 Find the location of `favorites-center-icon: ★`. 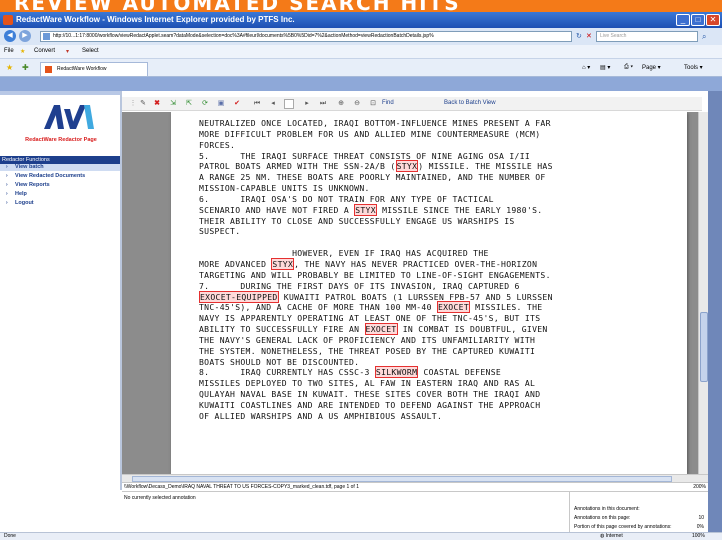

favorites-center-icon: ★ is located at coordinates (9, 67).